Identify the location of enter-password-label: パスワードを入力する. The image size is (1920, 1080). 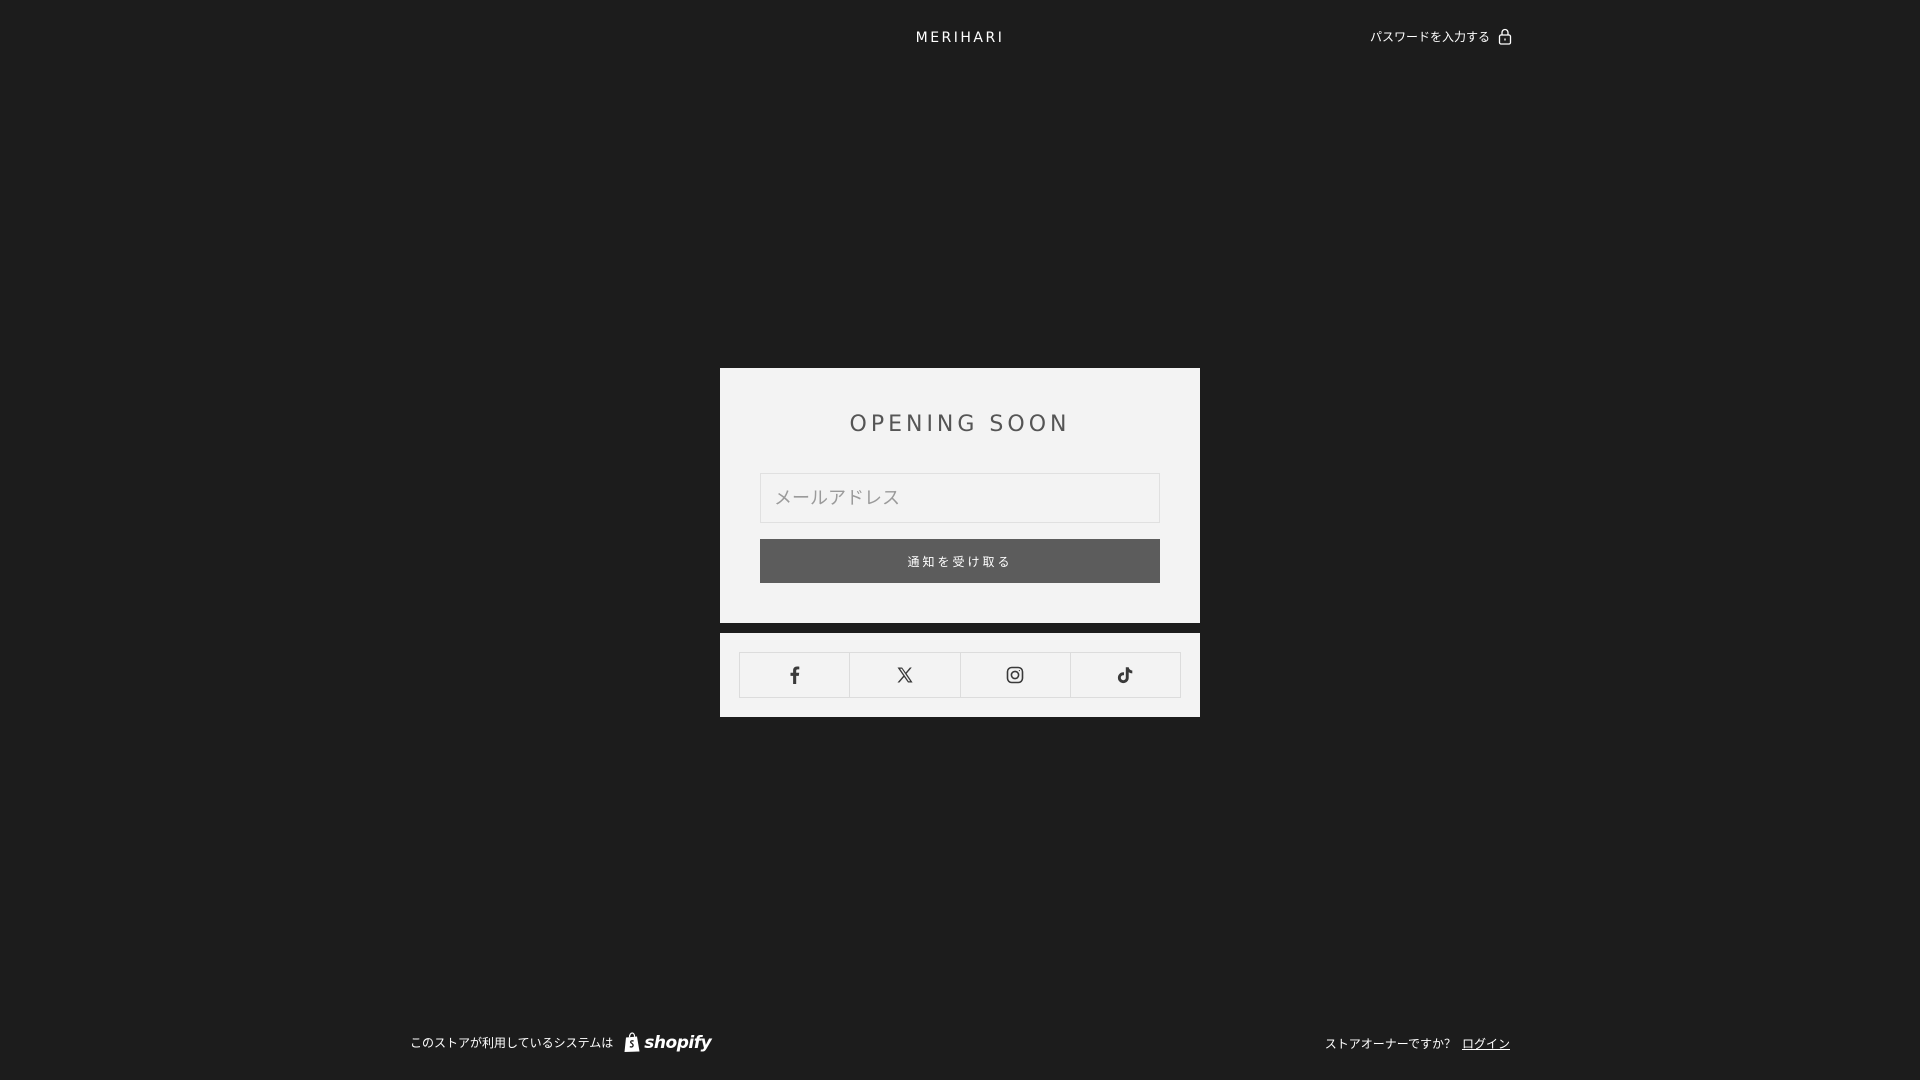
(1429, 37).